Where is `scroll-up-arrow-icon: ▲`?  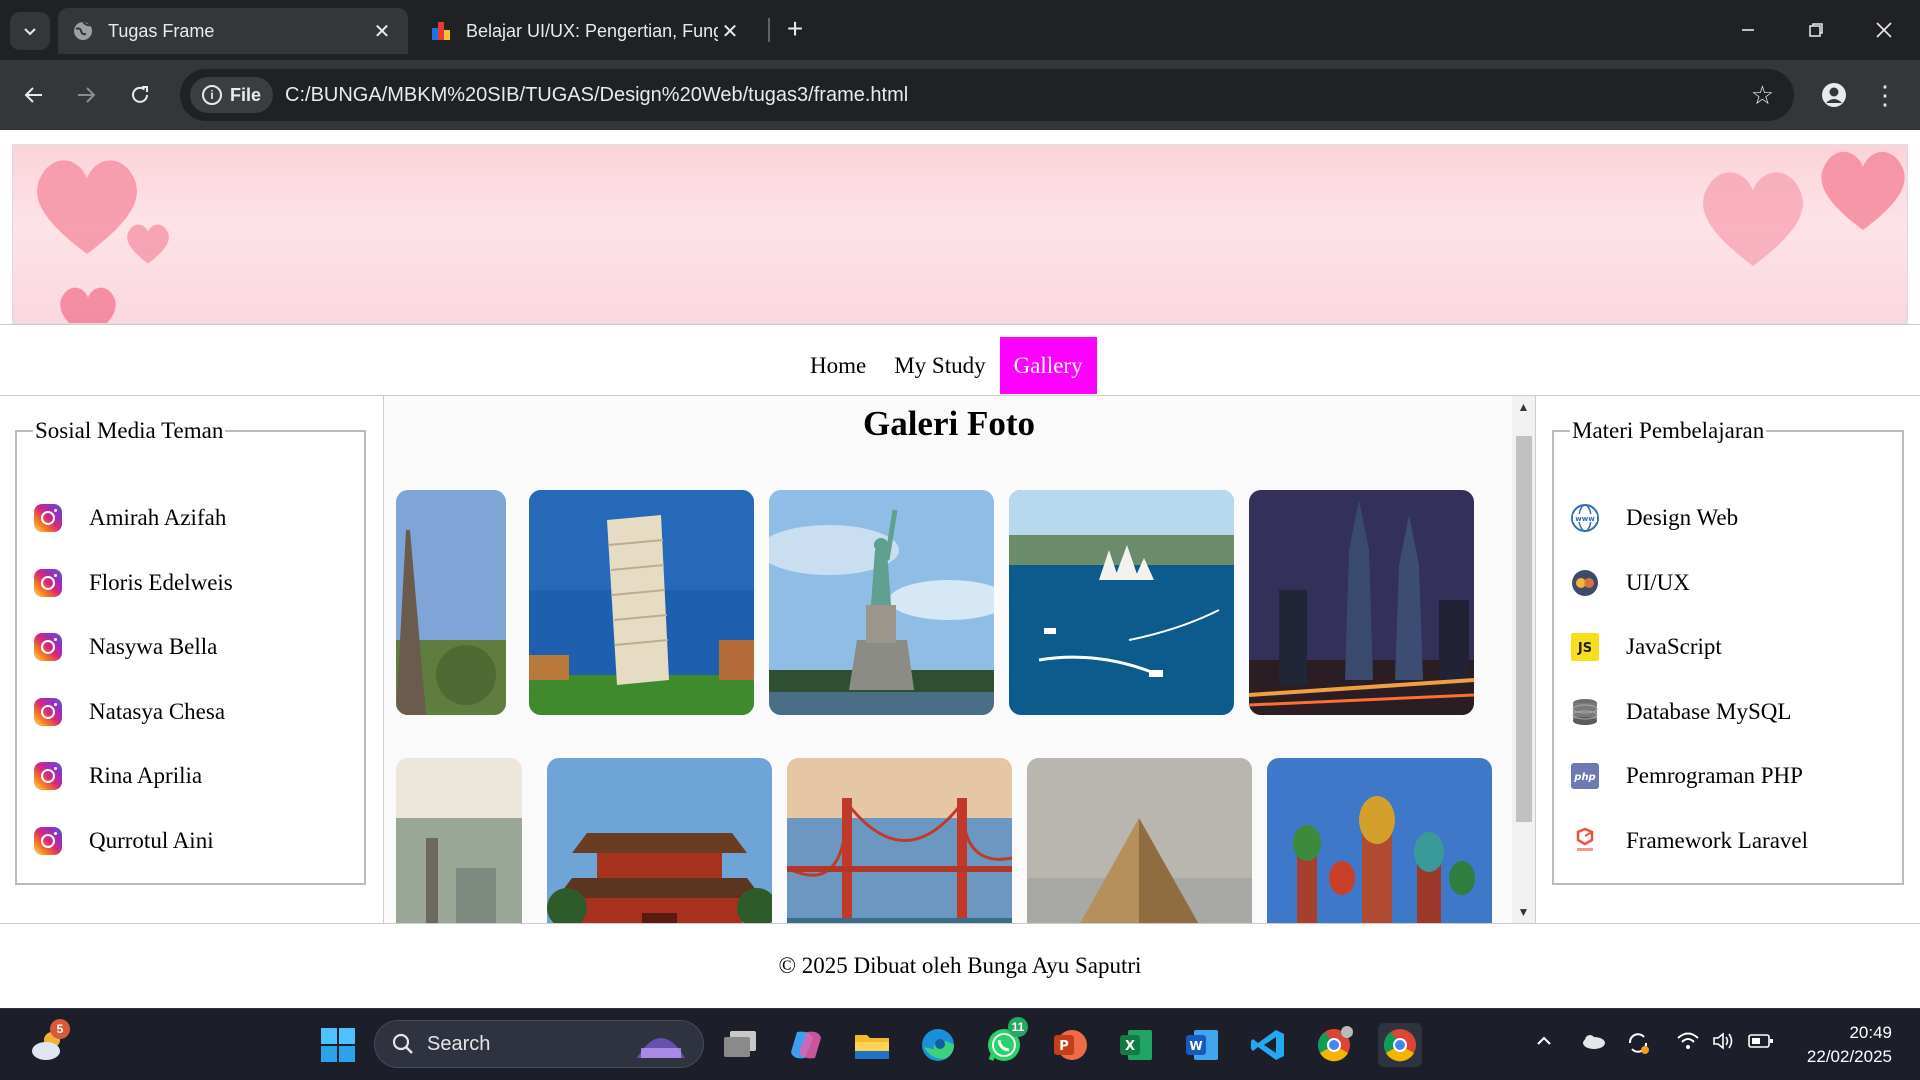 scroll-up-arrow-icon: ▲ is located at coordinates (1523, 407).